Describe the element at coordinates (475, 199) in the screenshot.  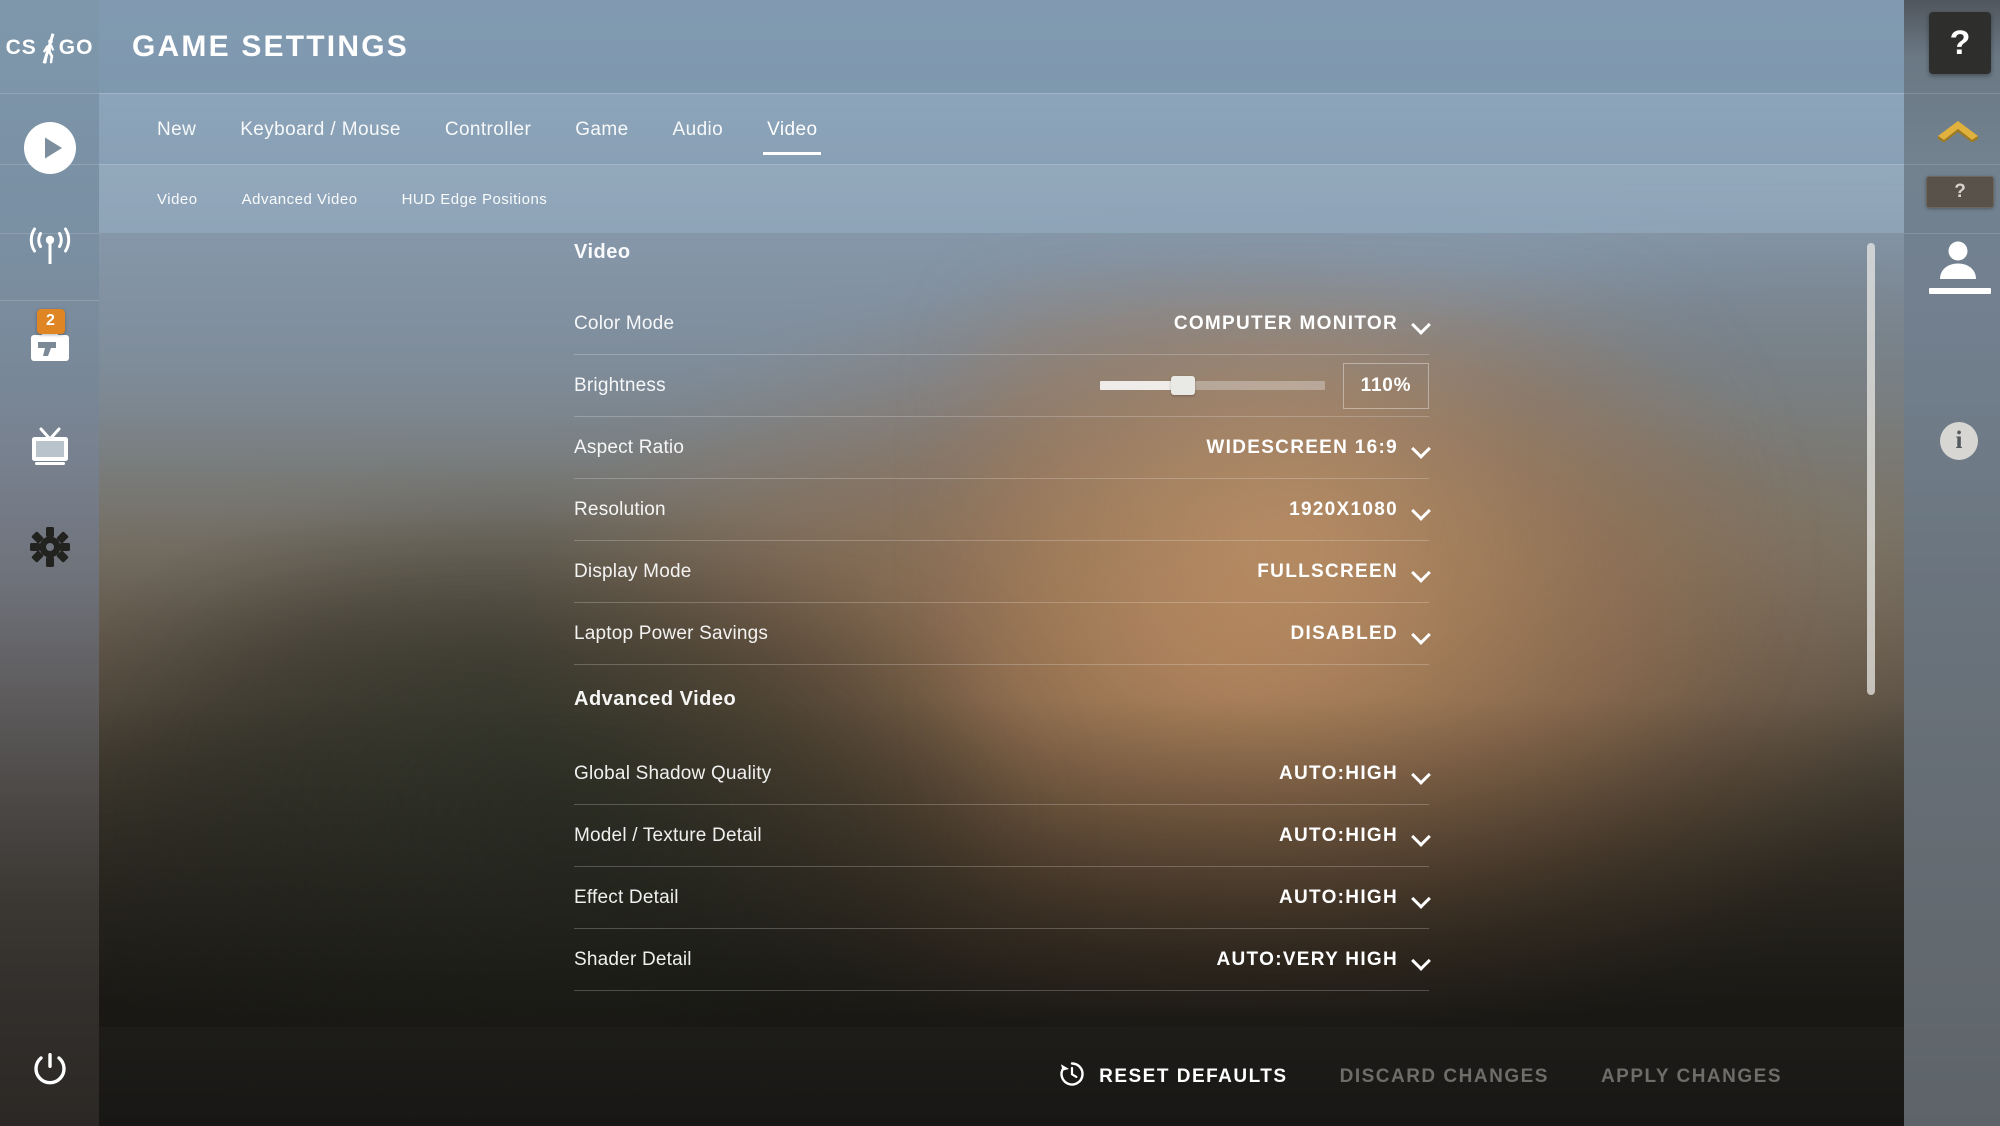
I see `subtab-hud-edge-positions: HUD Edge Positions` at that location.